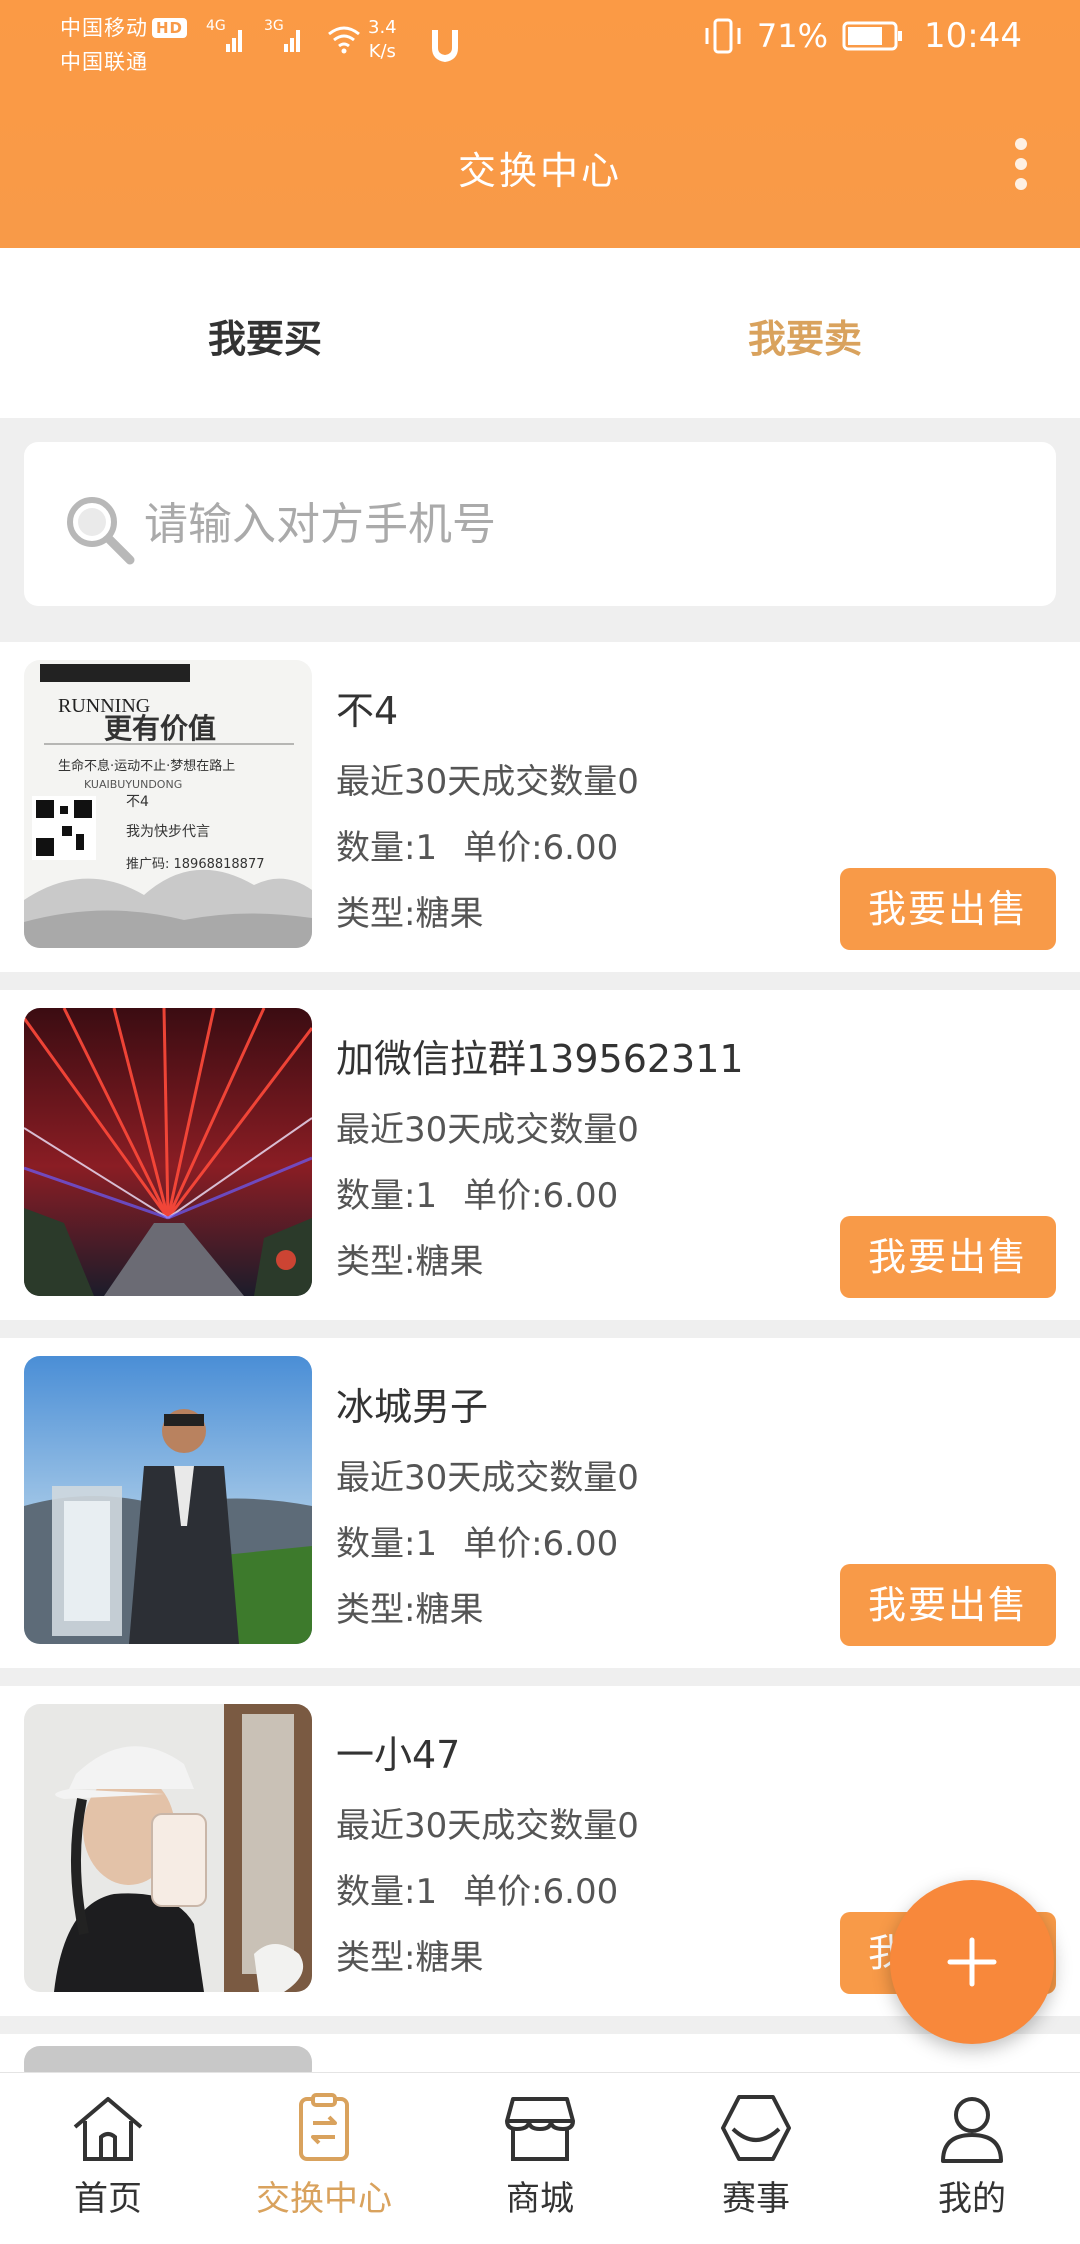 The height and width of the screenshot is (2244, 1080). Describe the element at coordinates (324, 2199) in the screenshot. I see `nav-label: 交换中心` at that location.